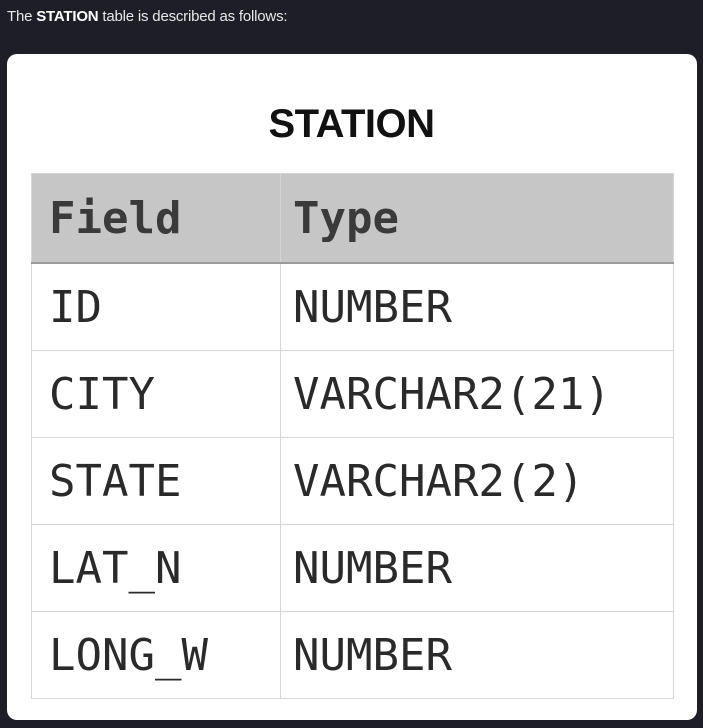  What do you see at coordinates (156, 218) in the screenshot?
I see `column-header-field: Field` at bounding box center [156, 218].